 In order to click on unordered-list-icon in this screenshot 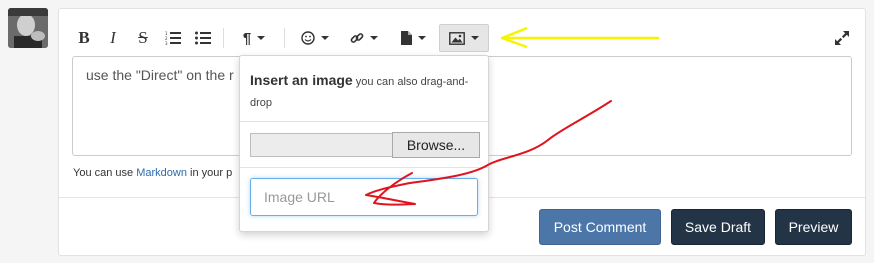, I will do `click(203, 38)`.